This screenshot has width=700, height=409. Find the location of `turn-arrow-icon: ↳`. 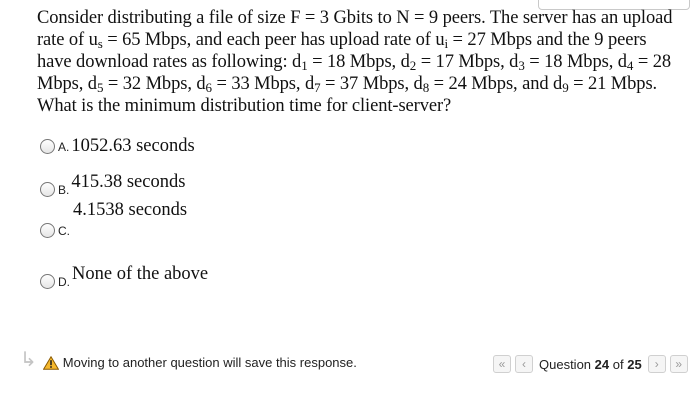

turn-arrow-icon: ↳ is located at coordinates (28, 360).